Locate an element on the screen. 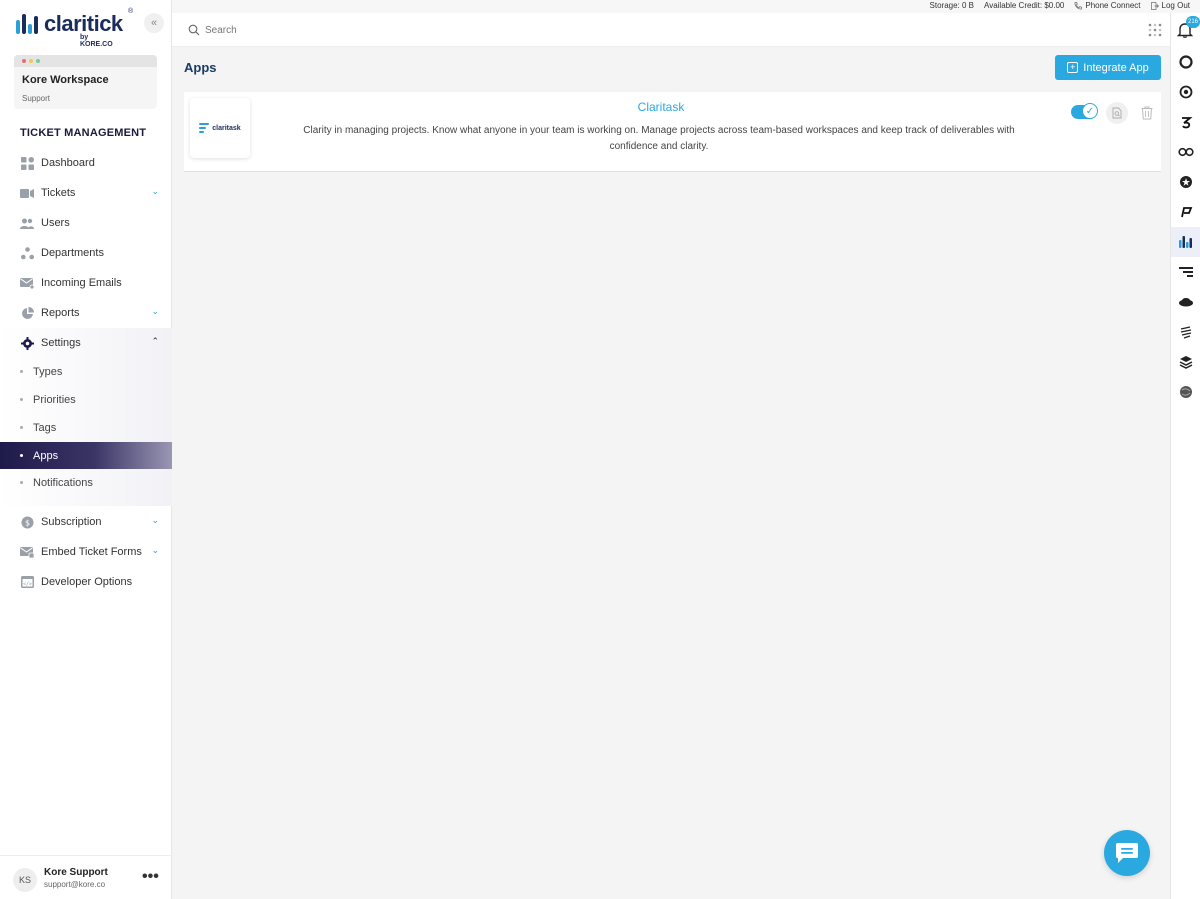 The width and height of the screenshot is (1200, 899). user-profile: KS Kore Support support@kore.co ••• is located at coordinates (86, 877).